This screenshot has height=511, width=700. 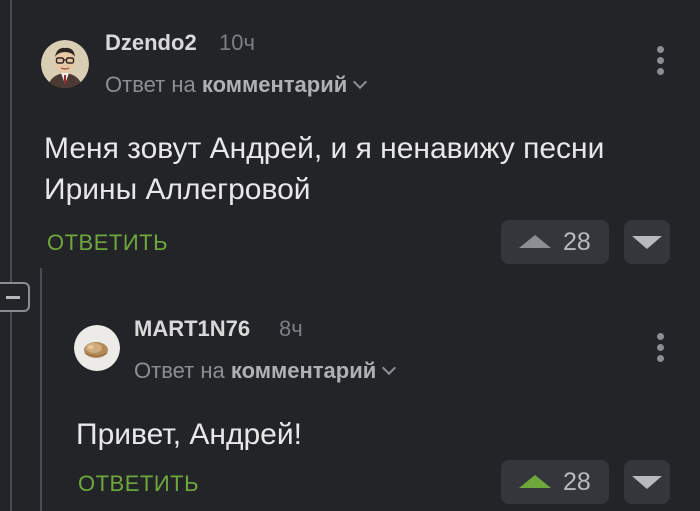 I want to click on thread-line-root, so click(x=11, y=141).